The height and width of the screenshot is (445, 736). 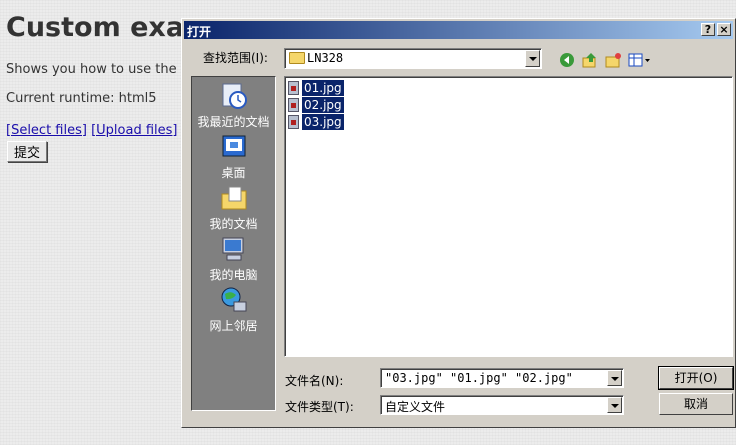 I want to click on open-button: 打开(O), so click(x=696, y=378).